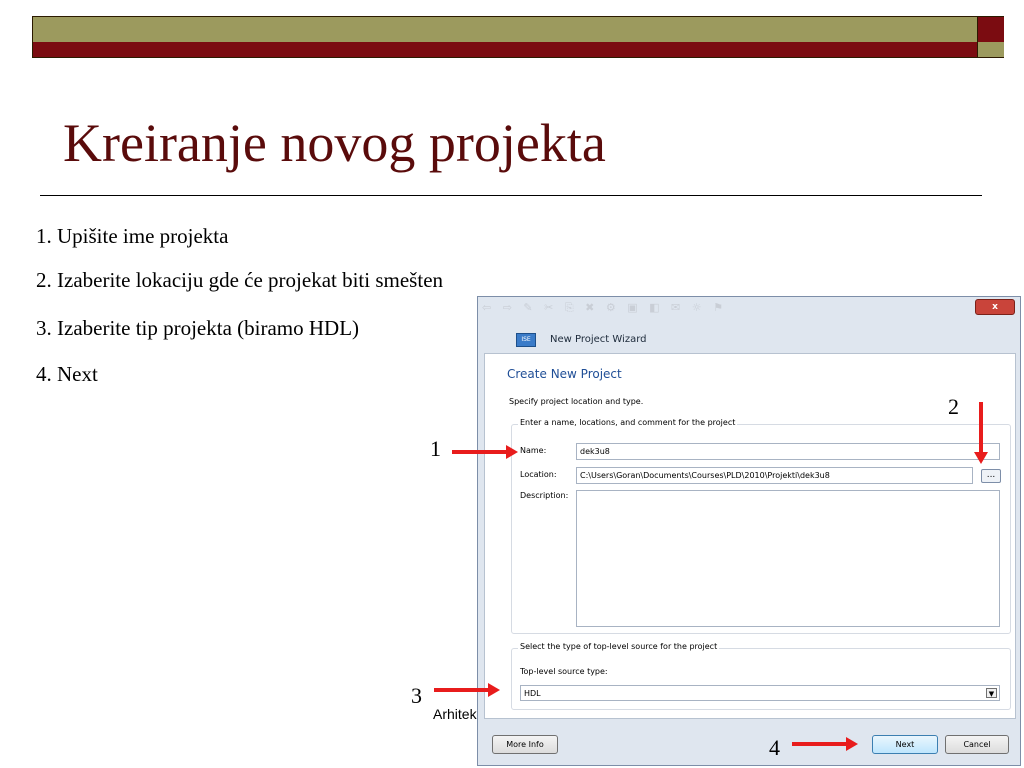 Image resolution: width=1024 pixels, height=768 pixels. I want to click on window-title: New Project Wizard, so click(598, 339).